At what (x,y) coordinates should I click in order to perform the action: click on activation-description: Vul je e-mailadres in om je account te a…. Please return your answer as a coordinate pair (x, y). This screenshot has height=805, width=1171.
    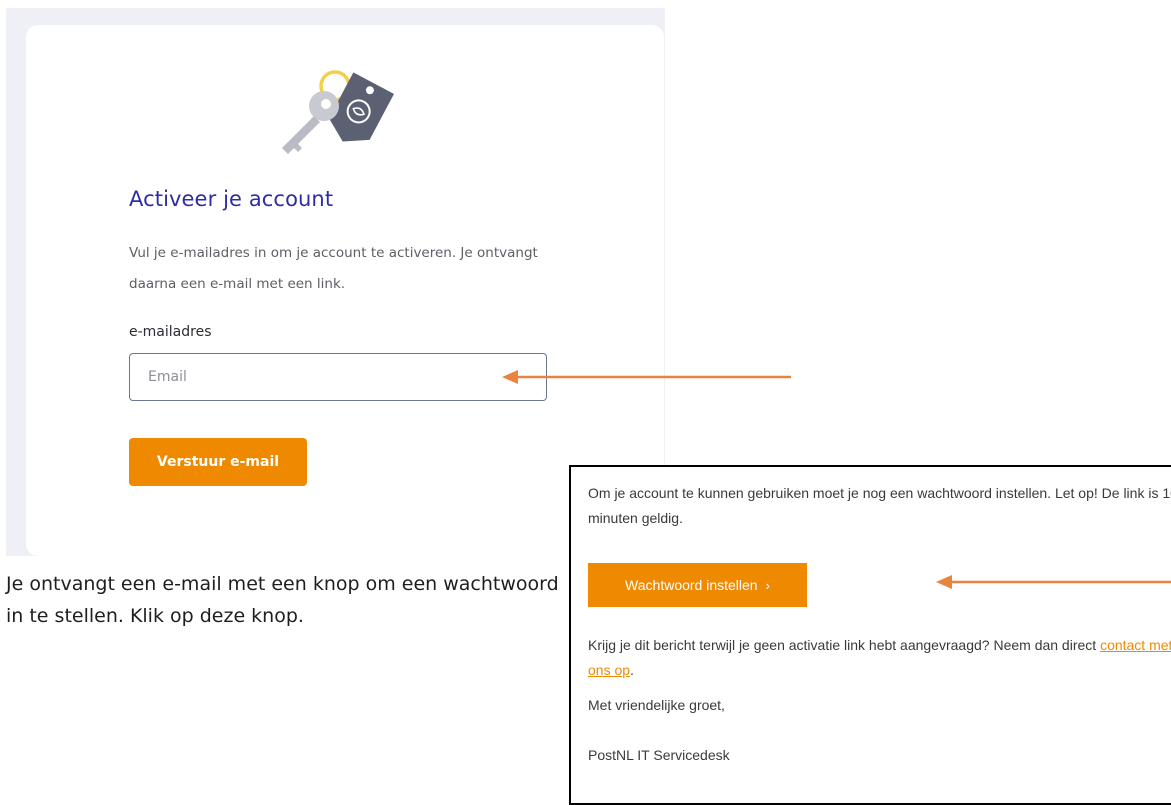
    Looking at the image, I should click on (333, 268).